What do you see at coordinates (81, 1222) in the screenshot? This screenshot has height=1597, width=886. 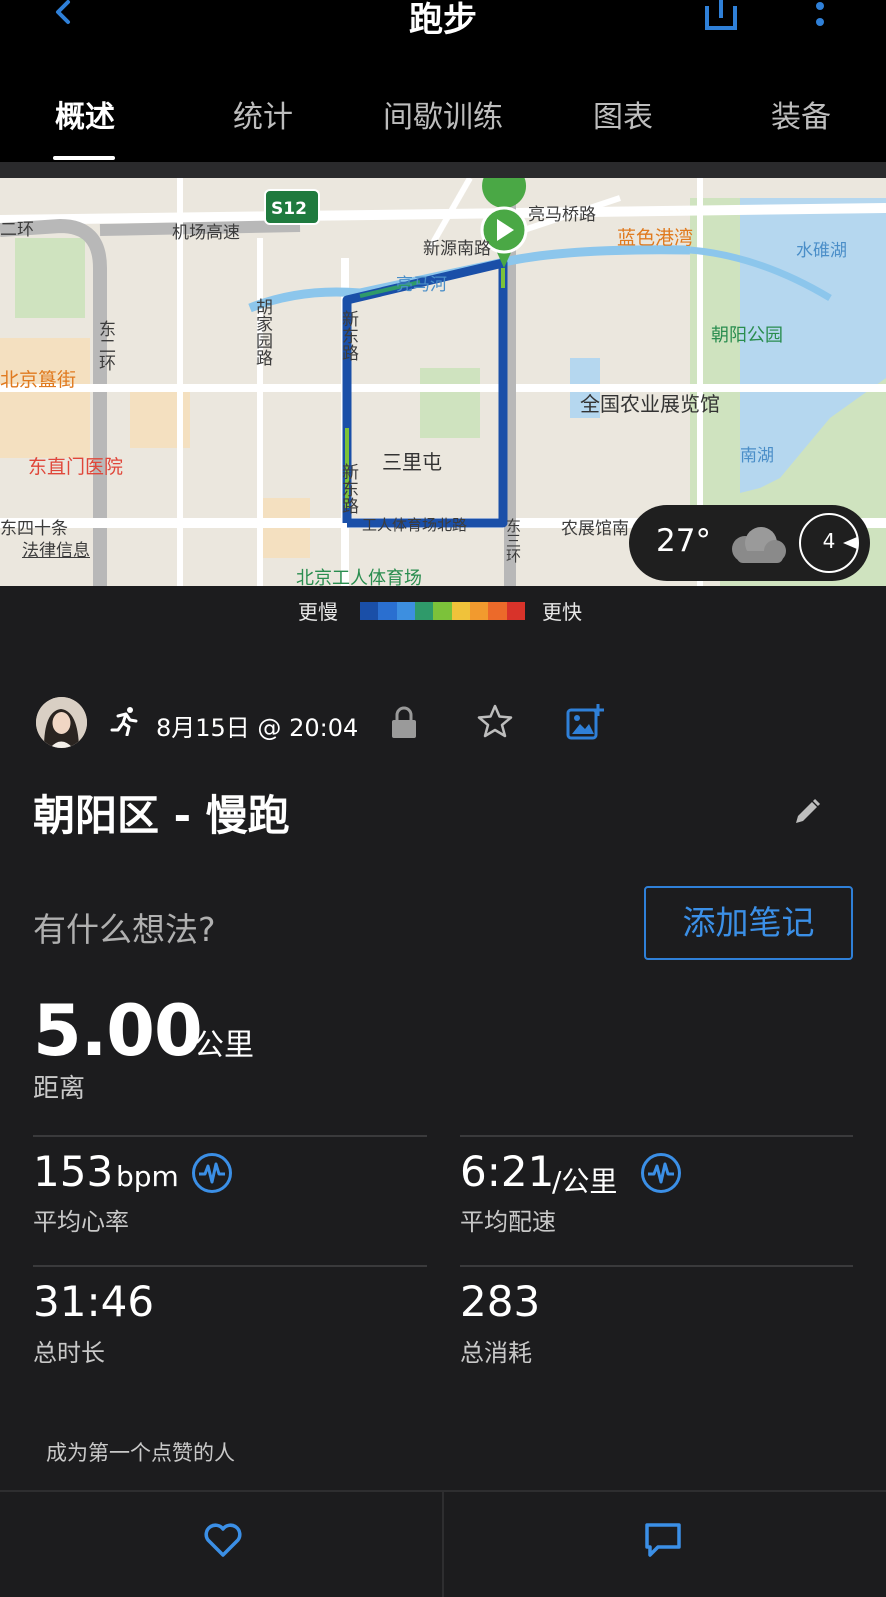 I see `heart-rate-label: 平均心率` at bounding box center [81, 1222].